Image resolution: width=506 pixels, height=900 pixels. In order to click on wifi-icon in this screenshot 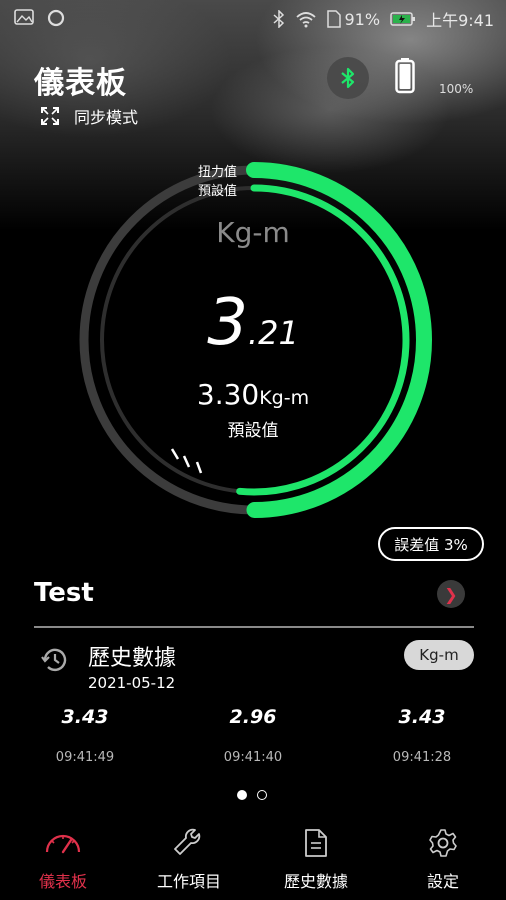, I will do `click(305, 20)`.